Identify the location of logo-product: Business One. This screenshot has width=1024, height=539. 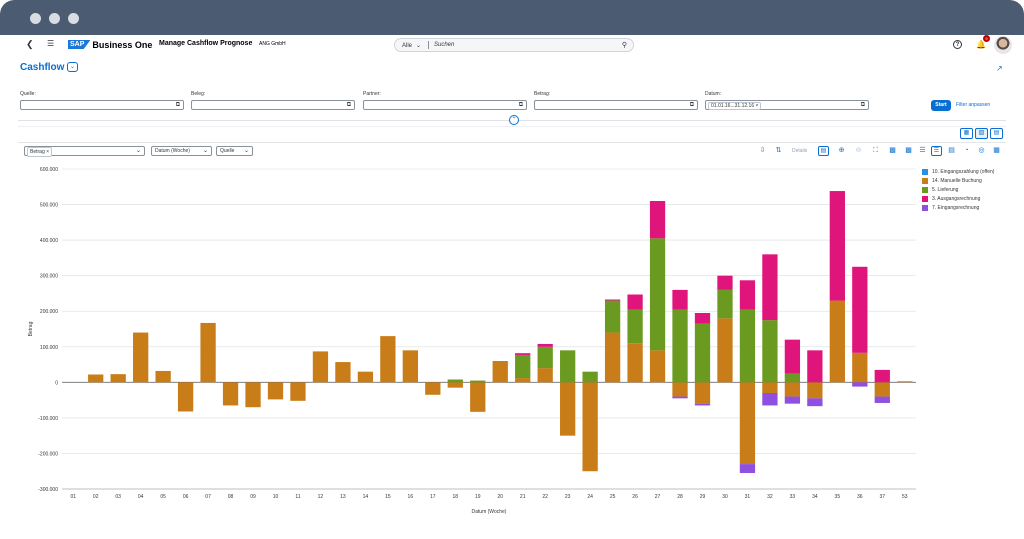
(122, 44).